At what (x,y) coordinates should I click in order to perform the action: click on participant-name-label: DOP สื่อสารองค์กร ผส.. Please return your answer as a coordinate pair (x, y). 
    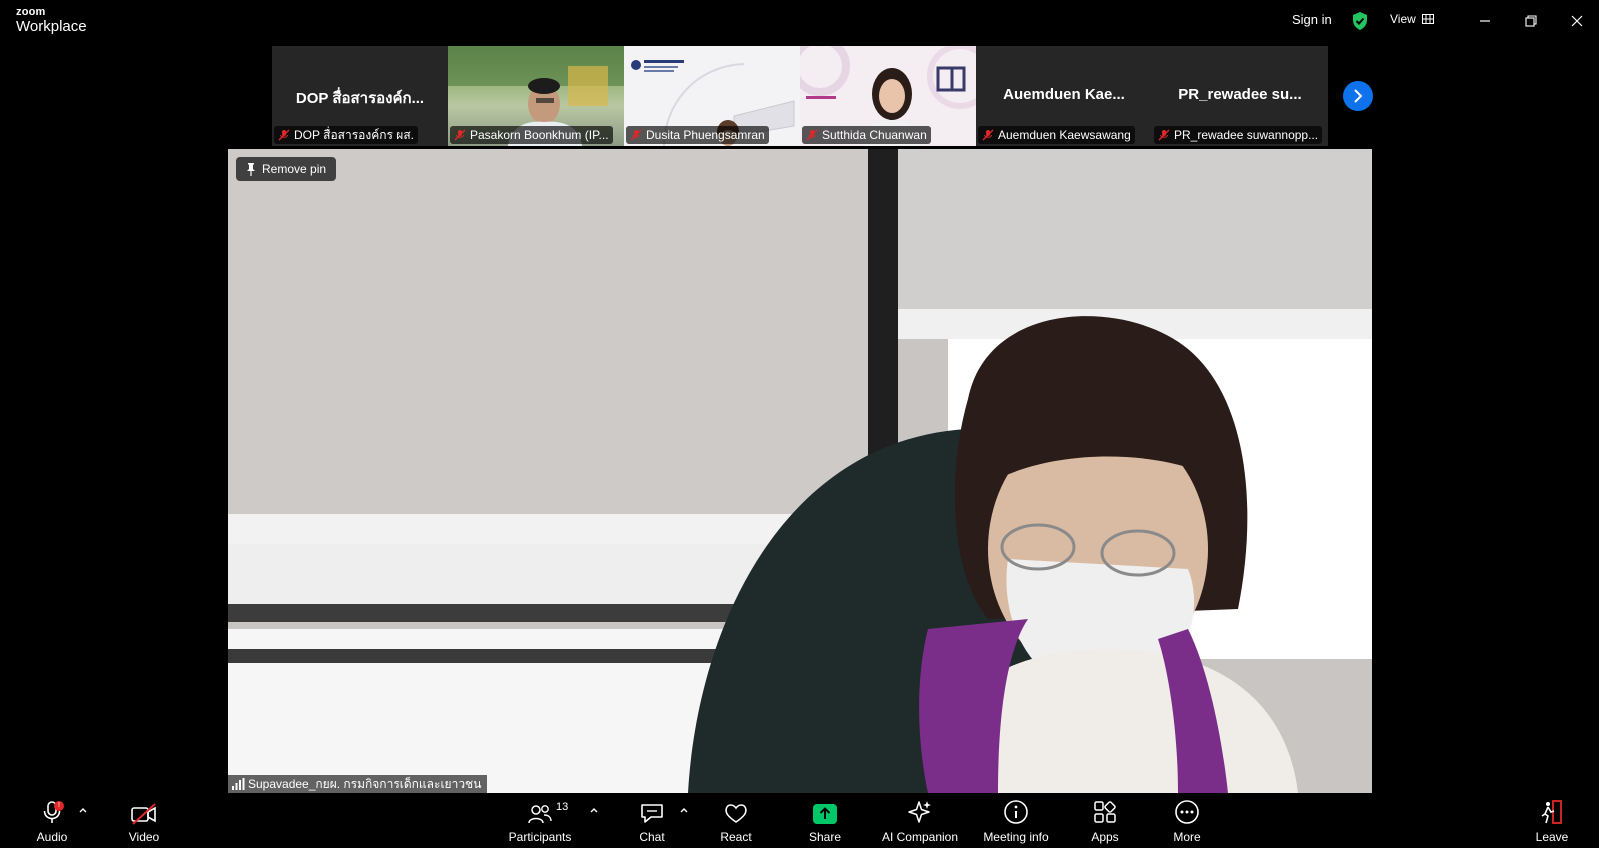
    Looking at the image, I should click on (346, 135).